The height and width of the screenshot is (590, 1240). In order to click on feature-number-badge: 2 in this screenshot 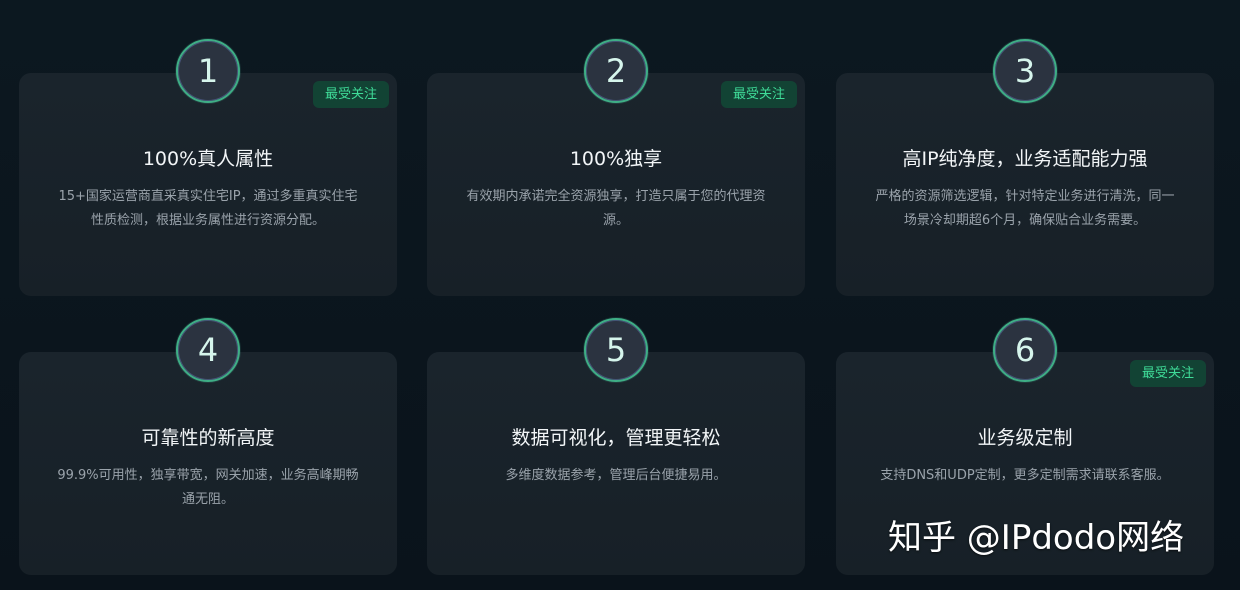, I will do `click(616, 71)`.